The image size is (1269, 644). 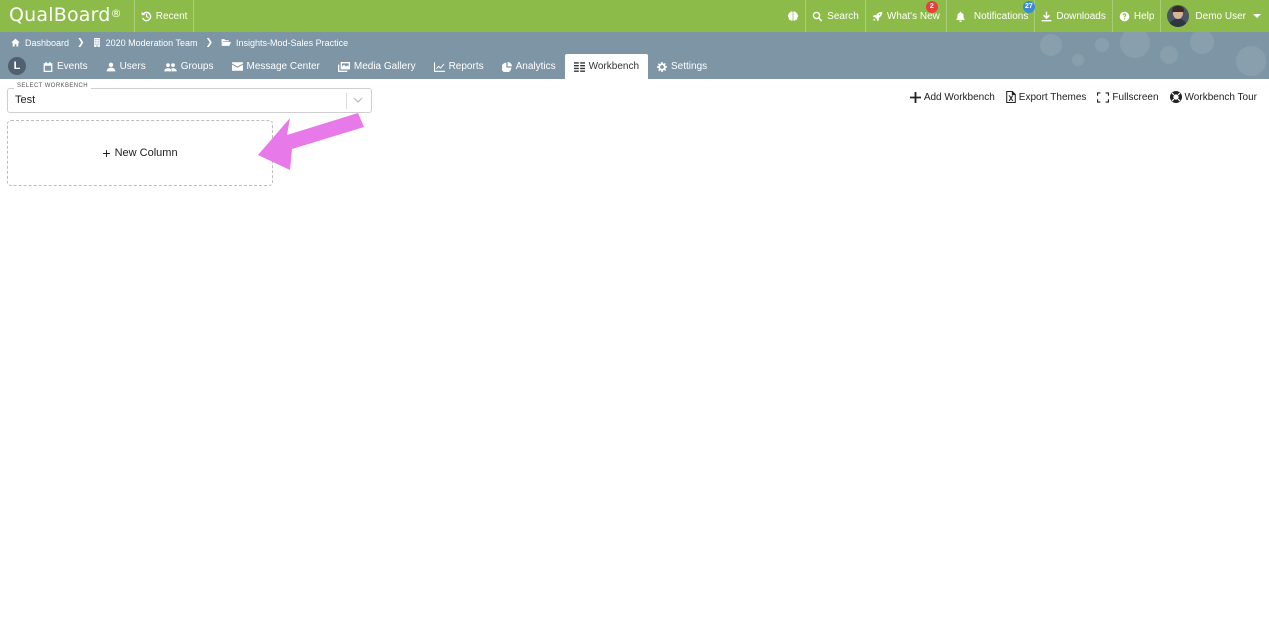 I want to click on workbench-tour-button: Workbench Tour, so click(x=1213, y=97).